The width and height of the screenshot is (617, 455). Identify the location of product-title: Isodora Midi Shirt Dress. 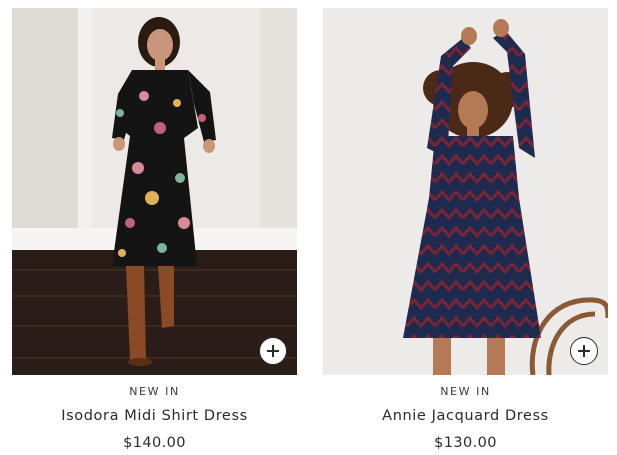
(154, 416).